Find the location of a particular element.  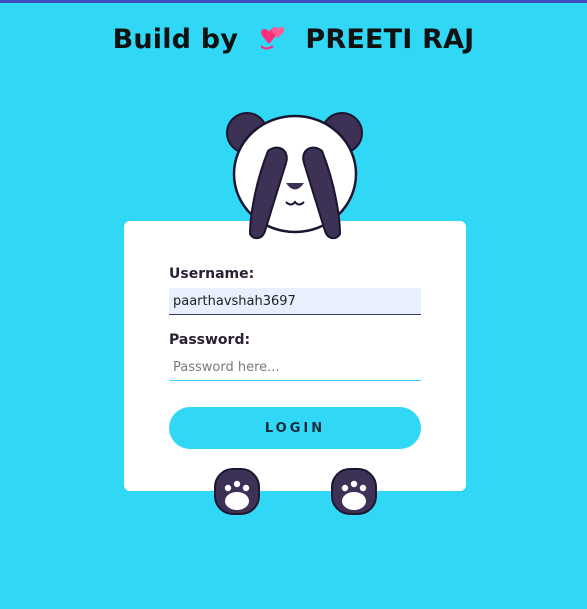

username-label: Username: is located at coordinates (212, 274).